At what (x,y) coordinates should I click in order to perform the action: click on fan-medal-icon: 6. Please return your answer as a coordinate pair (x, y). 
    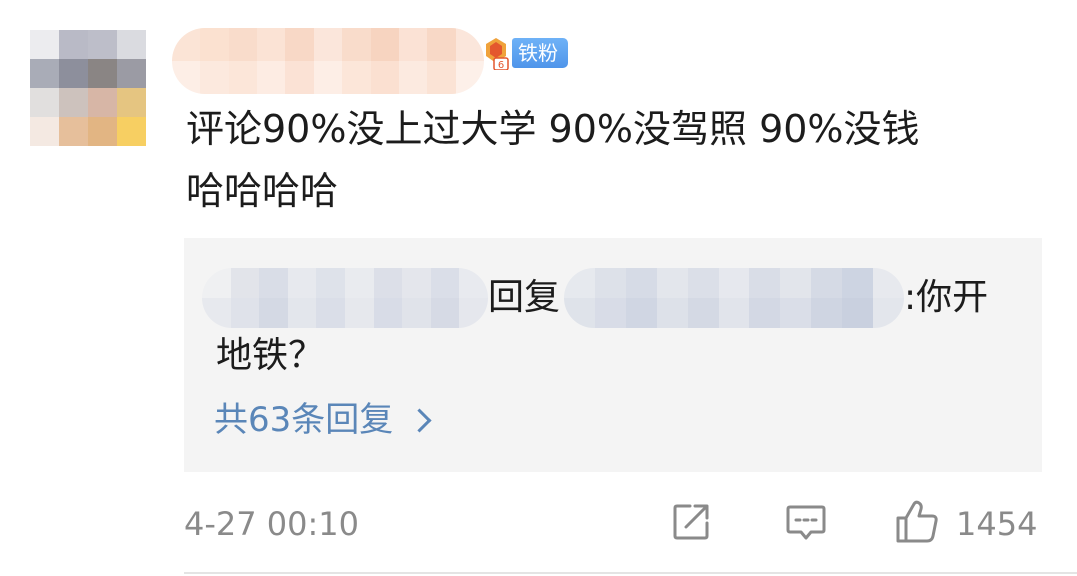
    Looking at the image, I should click on (496, 53).